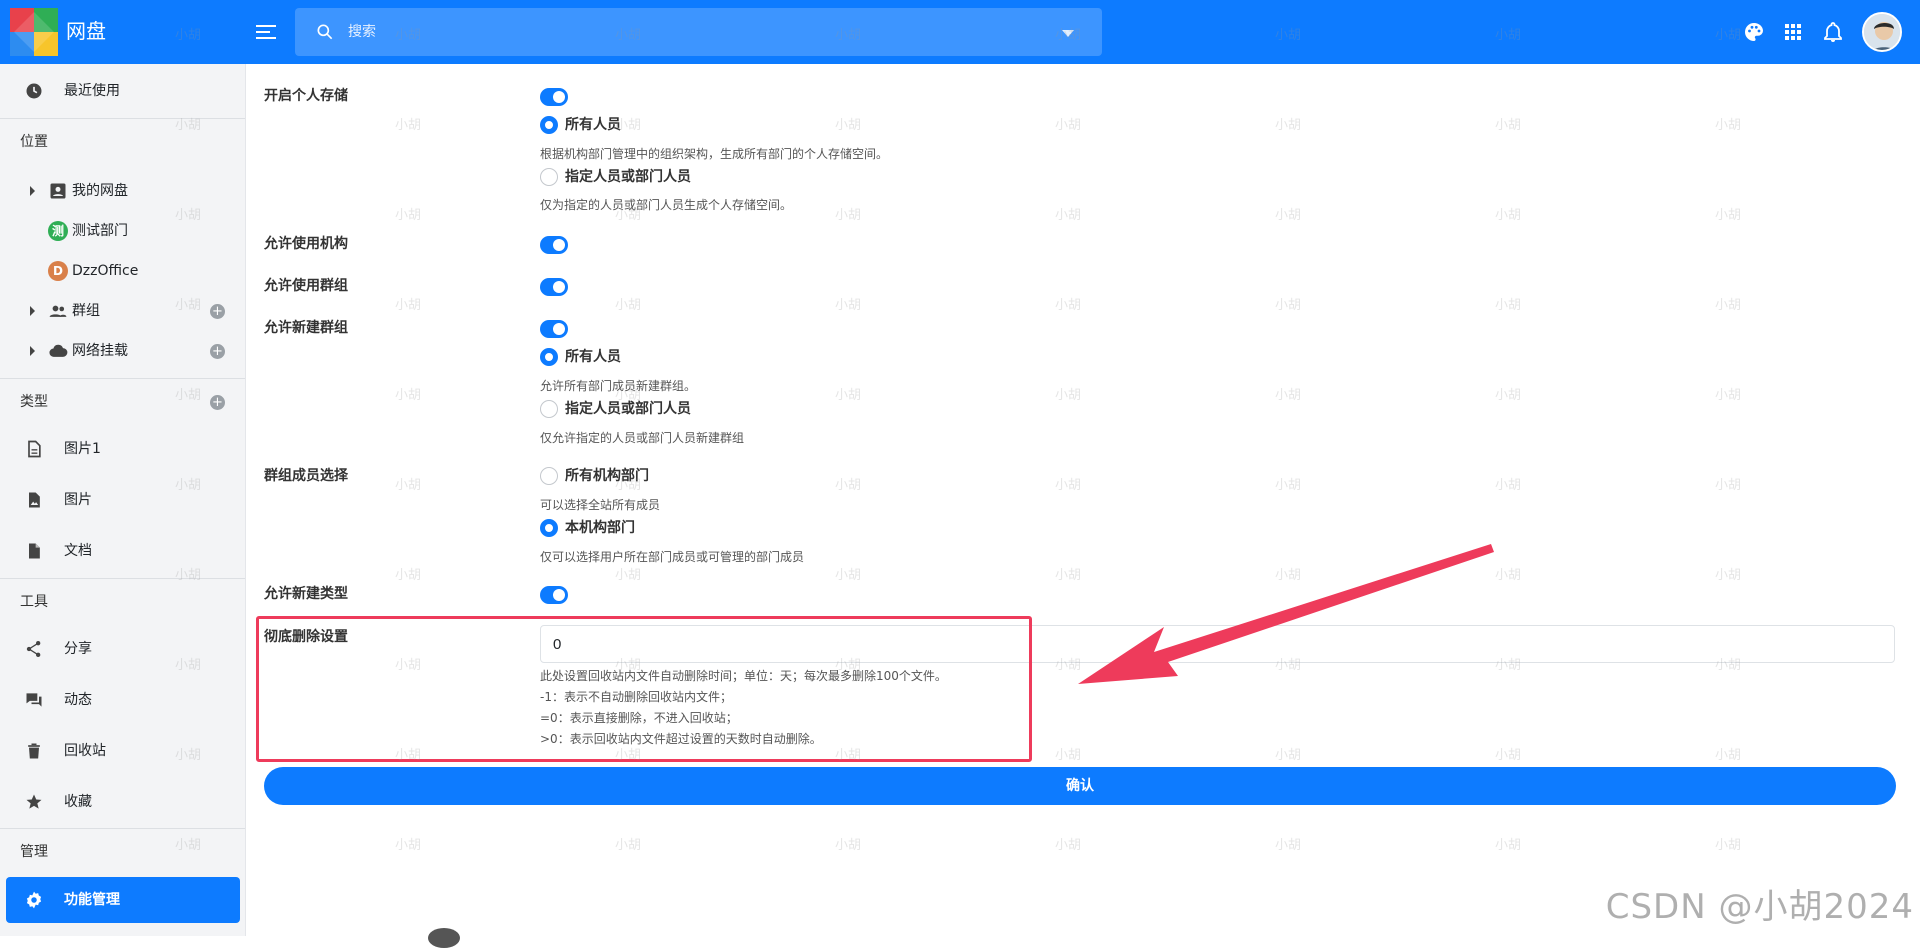  What do you see at coordinates (34, 700) in the screenshot?
I see `chat-bubbles-icon` at bounding box center [34, 700].